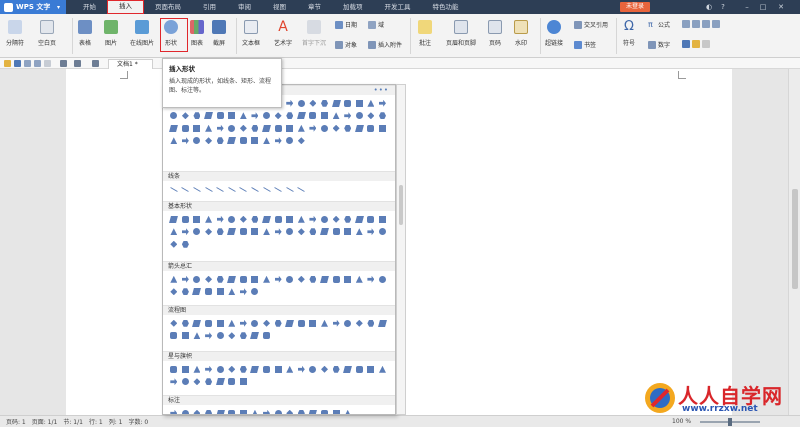  What do you see at coordinates (283, 33) in the screenshot?
I see `wordart-button: A 艺术字` at bounding box center [283, 33].